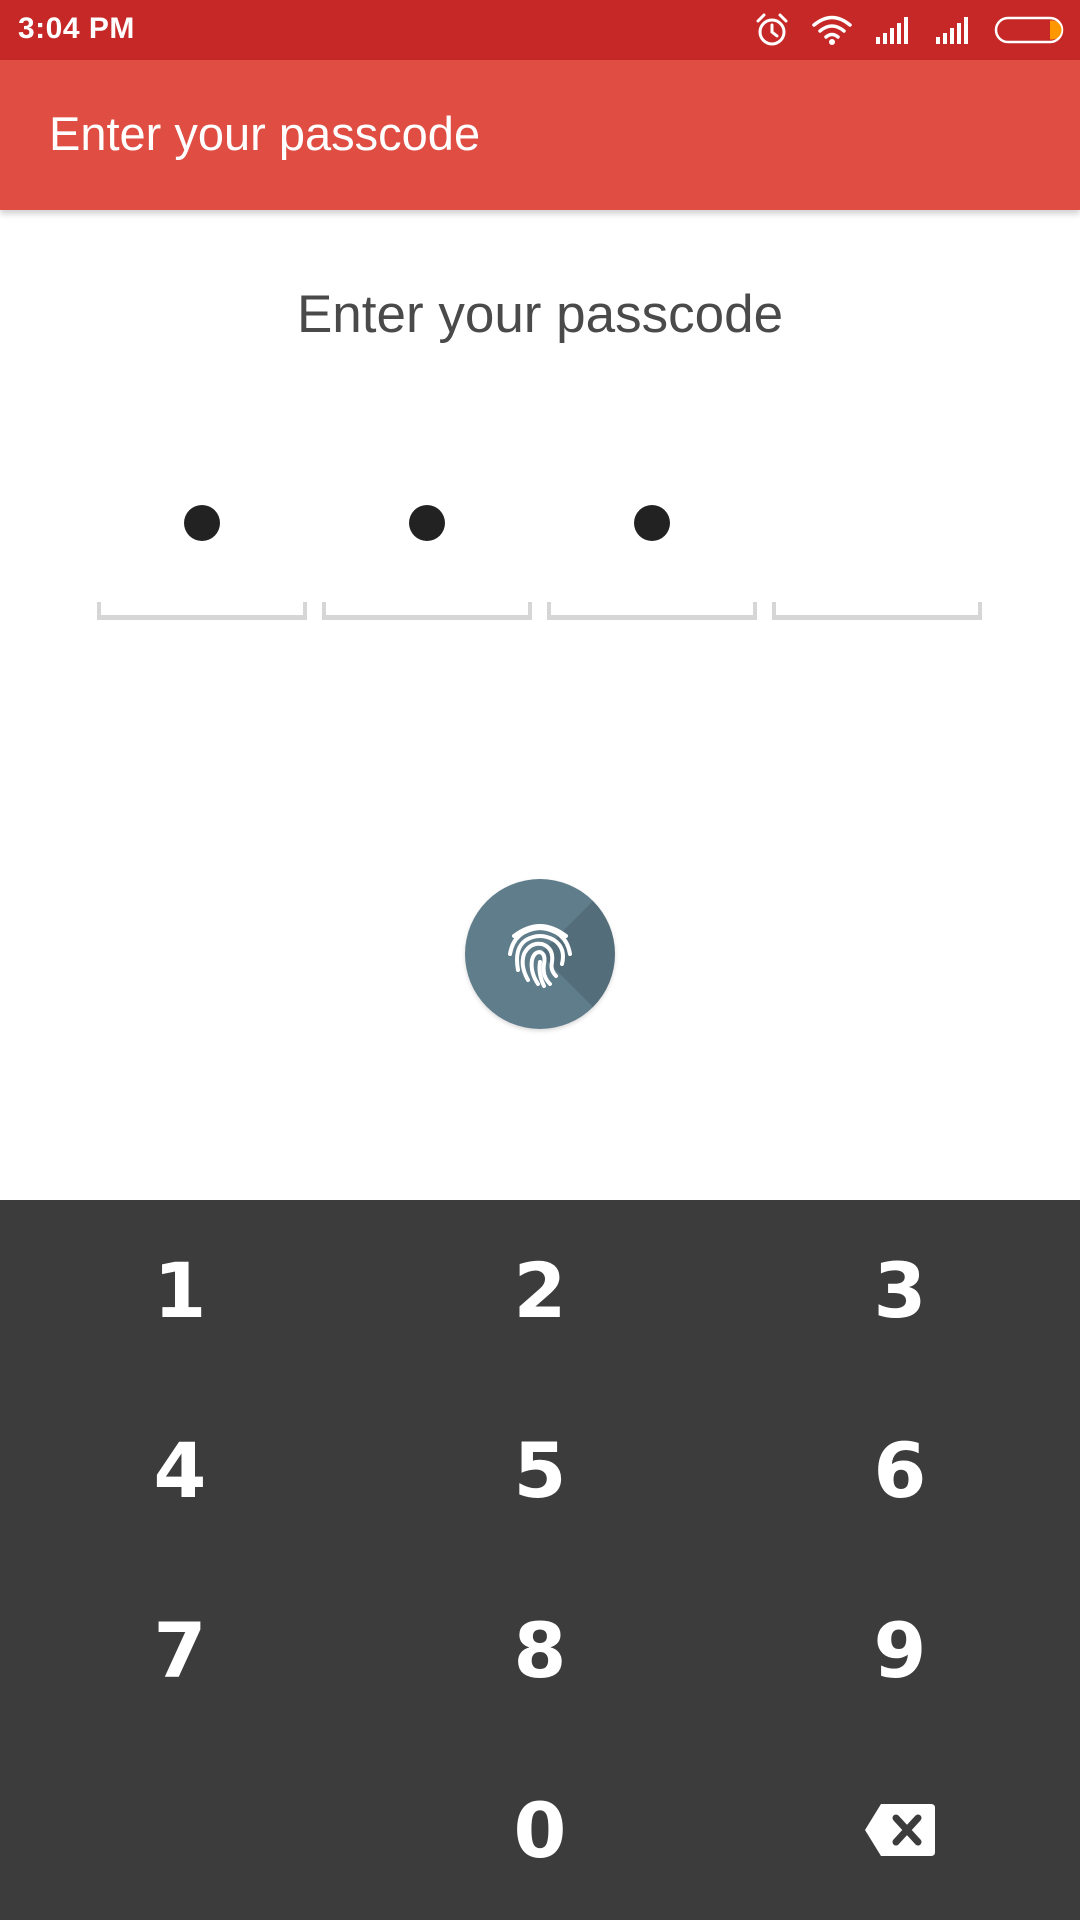  What do you see at coordinates (76, 28) in the screenshot?
I see `status-time: 3:04 PM` at bounding box center [76, 28].